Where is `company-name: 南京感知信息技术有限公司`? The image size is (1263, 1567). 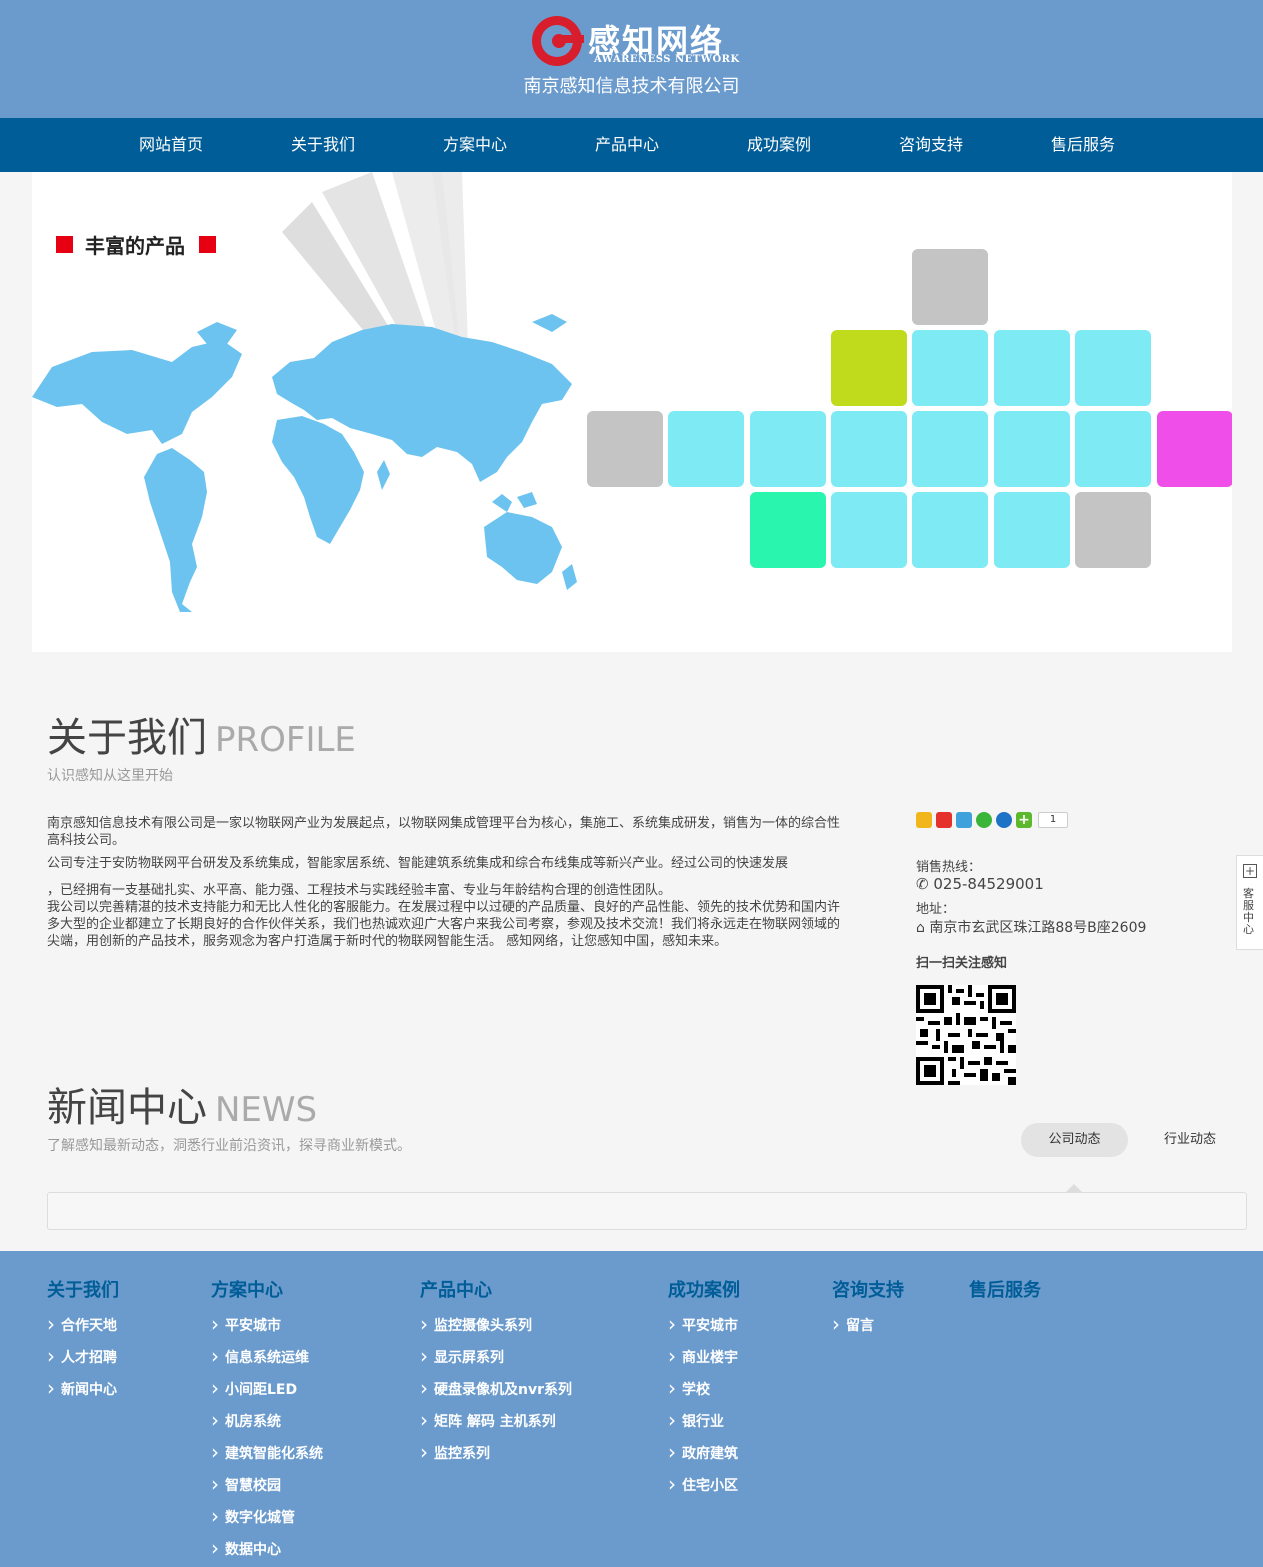 company-name: 南京感知信息技术有限公司 is located at coordinates (631, 86).